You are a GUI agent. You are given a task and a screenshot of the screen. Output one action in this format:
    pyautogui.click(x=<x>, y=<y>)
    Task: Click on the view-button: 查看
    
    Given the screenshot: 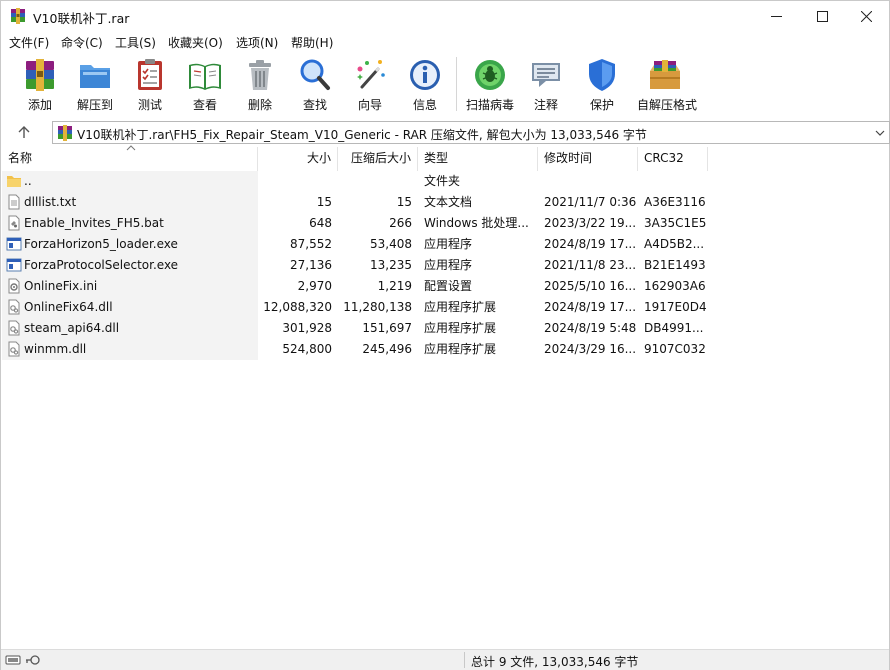 What is the action you would take?
    pyautogui.click(x=205, y=85)
    